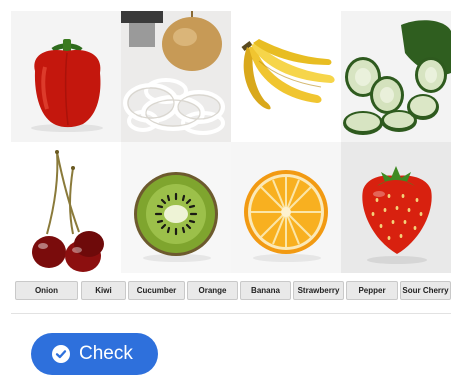 The height and width of the screenshot is (385, 451). I want to click on image-orange, so click(286, 207).